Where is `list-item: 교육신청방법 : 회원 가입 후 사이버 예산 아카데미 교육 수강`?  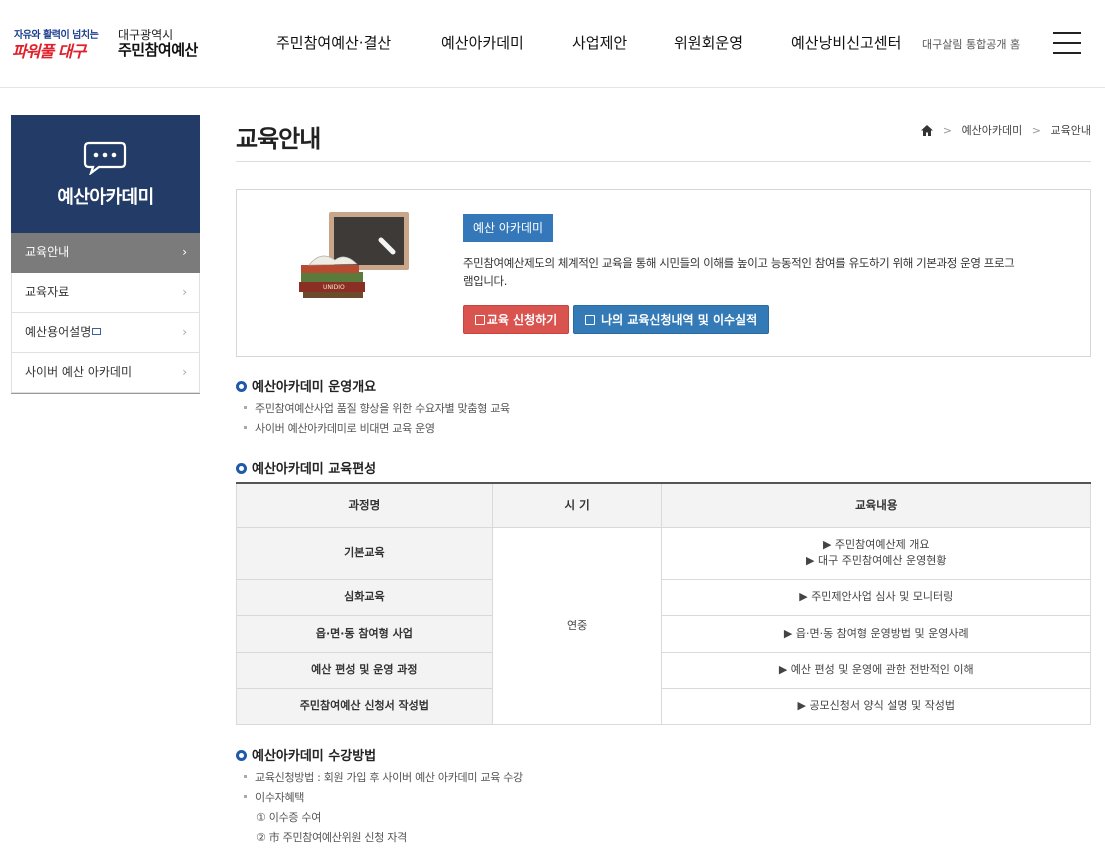 list-item: 교육신청방법 : 회원 가입 후 사이버 예산 아카데미 교육 수강 is located at coordinates (383, 778).